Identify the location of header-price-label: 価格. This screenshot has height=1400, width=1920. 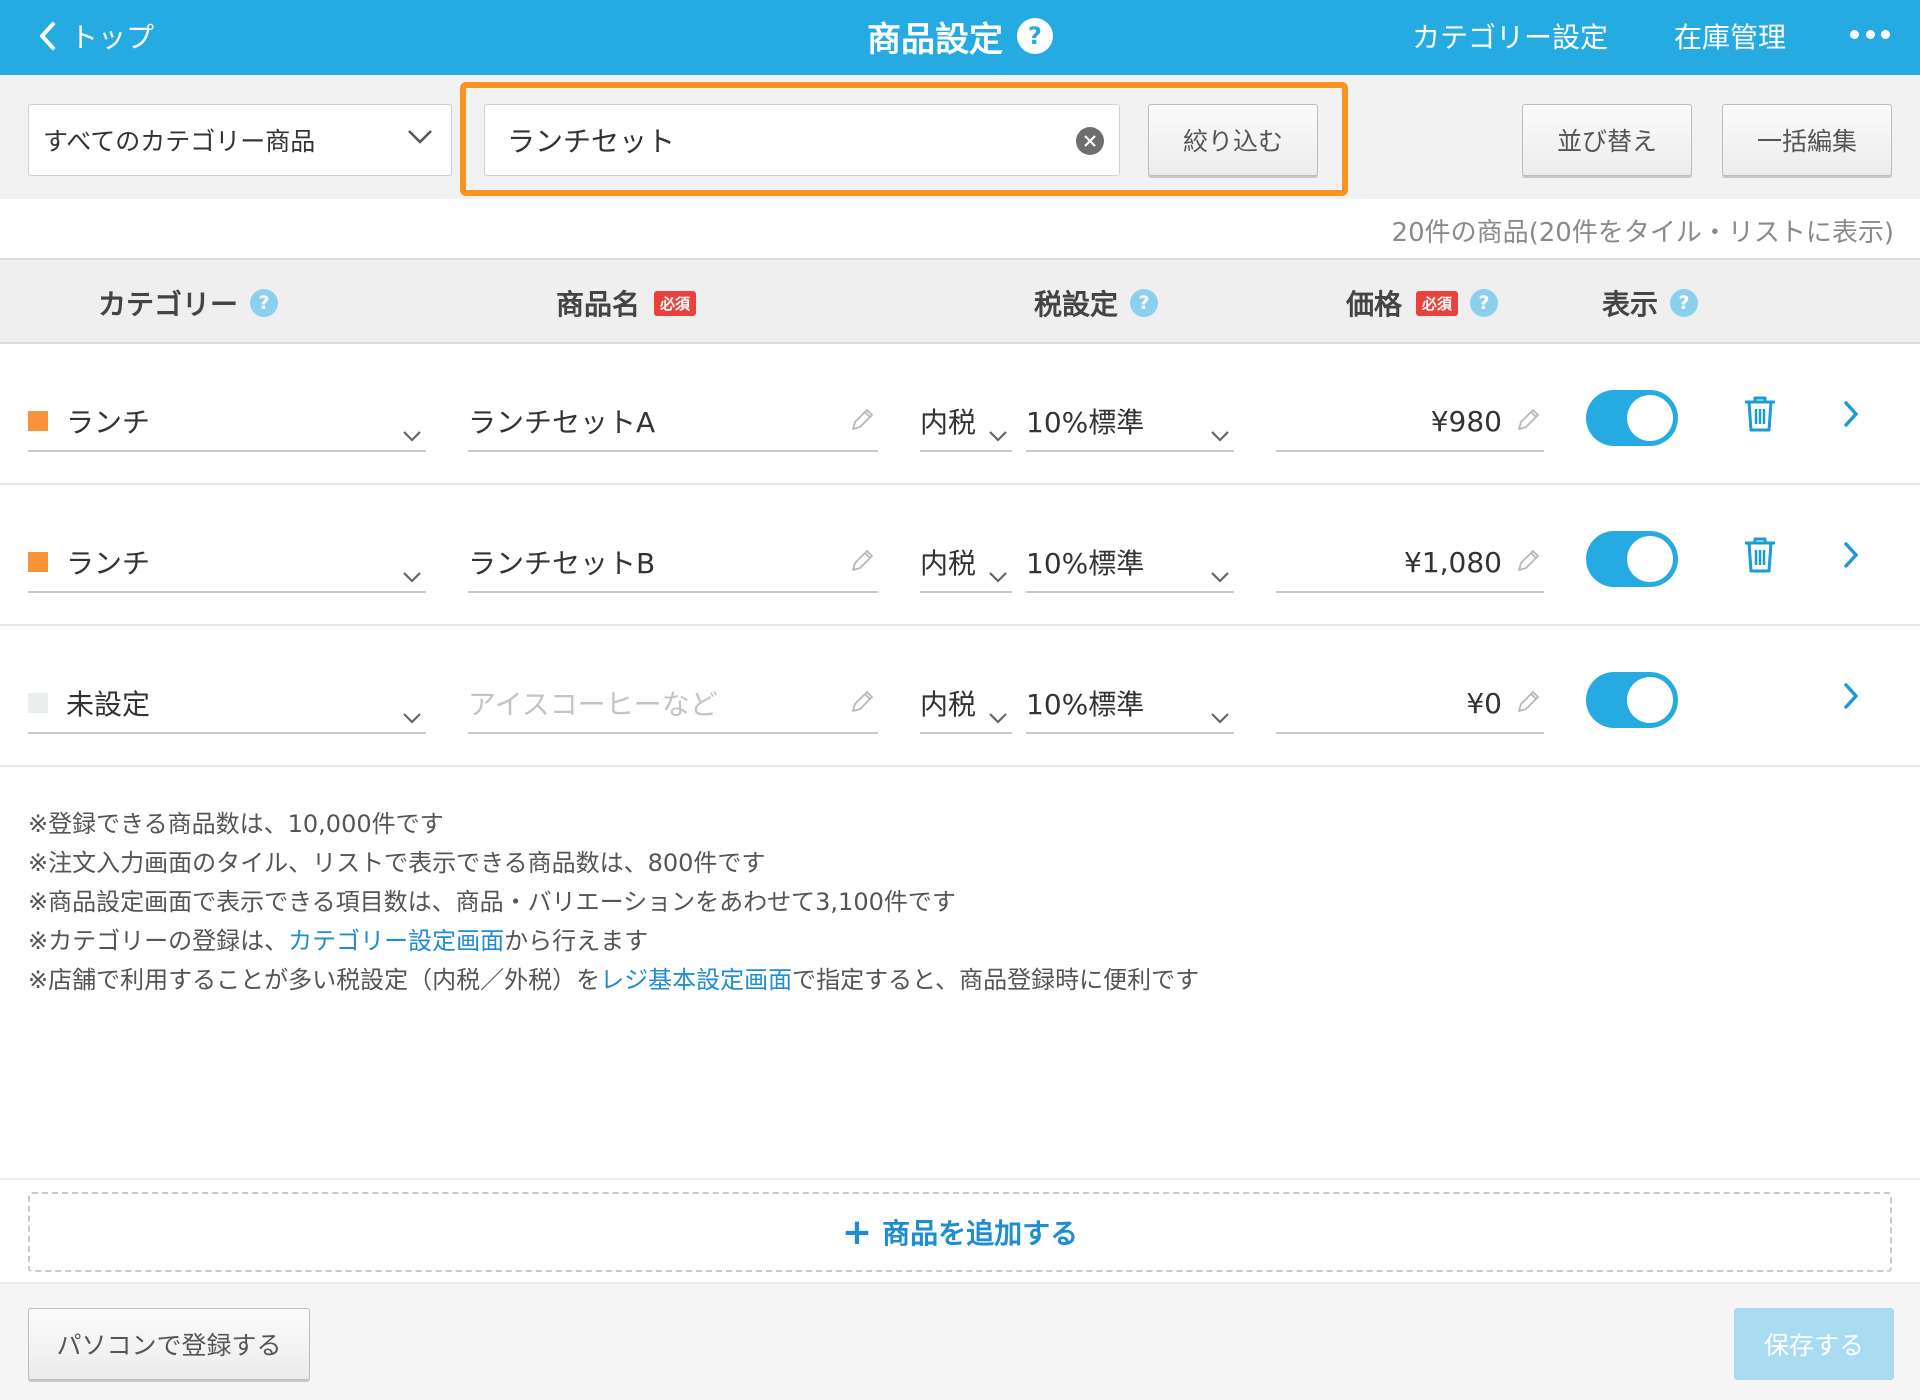
(1374, 304).